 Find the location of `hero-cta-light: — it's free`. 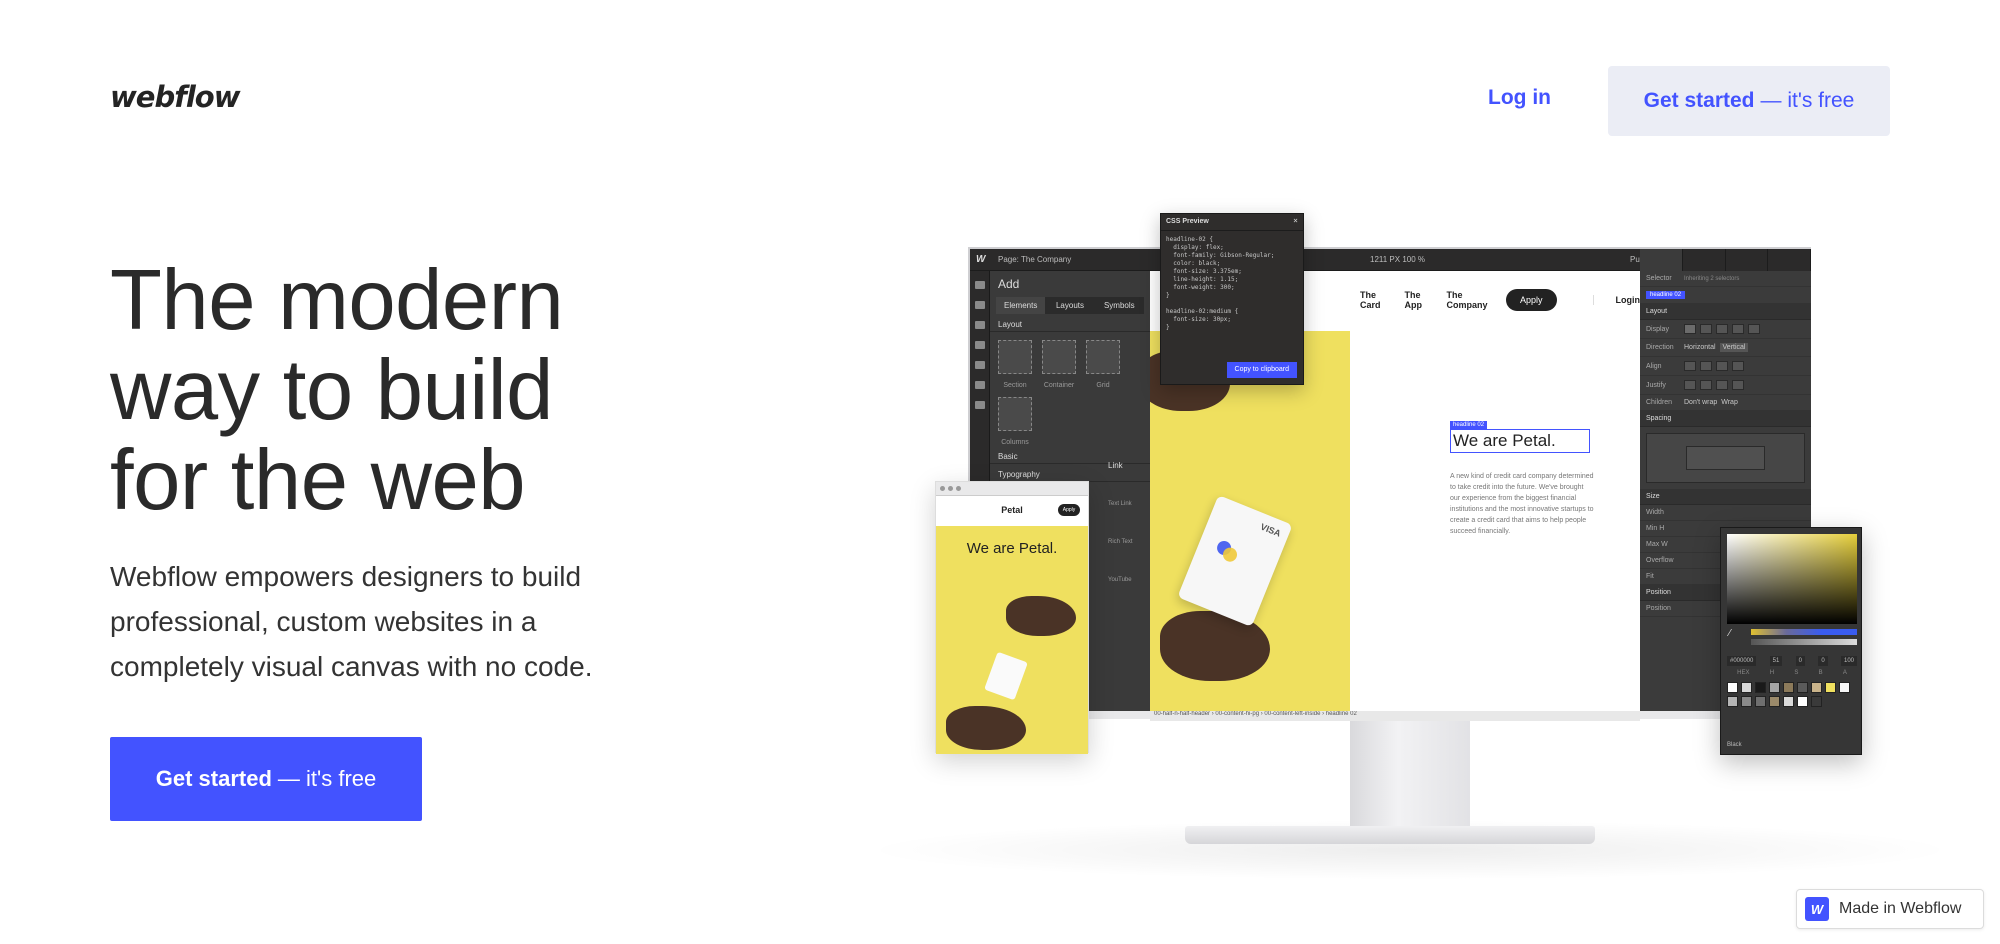

hero-cta-light: — it's free is located at coordinates (327, 778).